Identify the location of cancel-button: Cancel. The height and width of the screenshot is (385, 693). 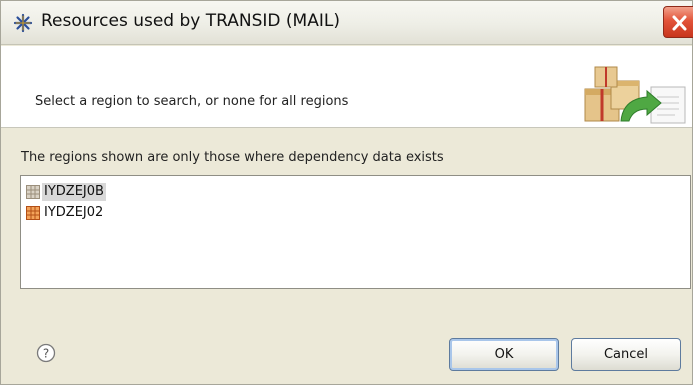
(626, 354).